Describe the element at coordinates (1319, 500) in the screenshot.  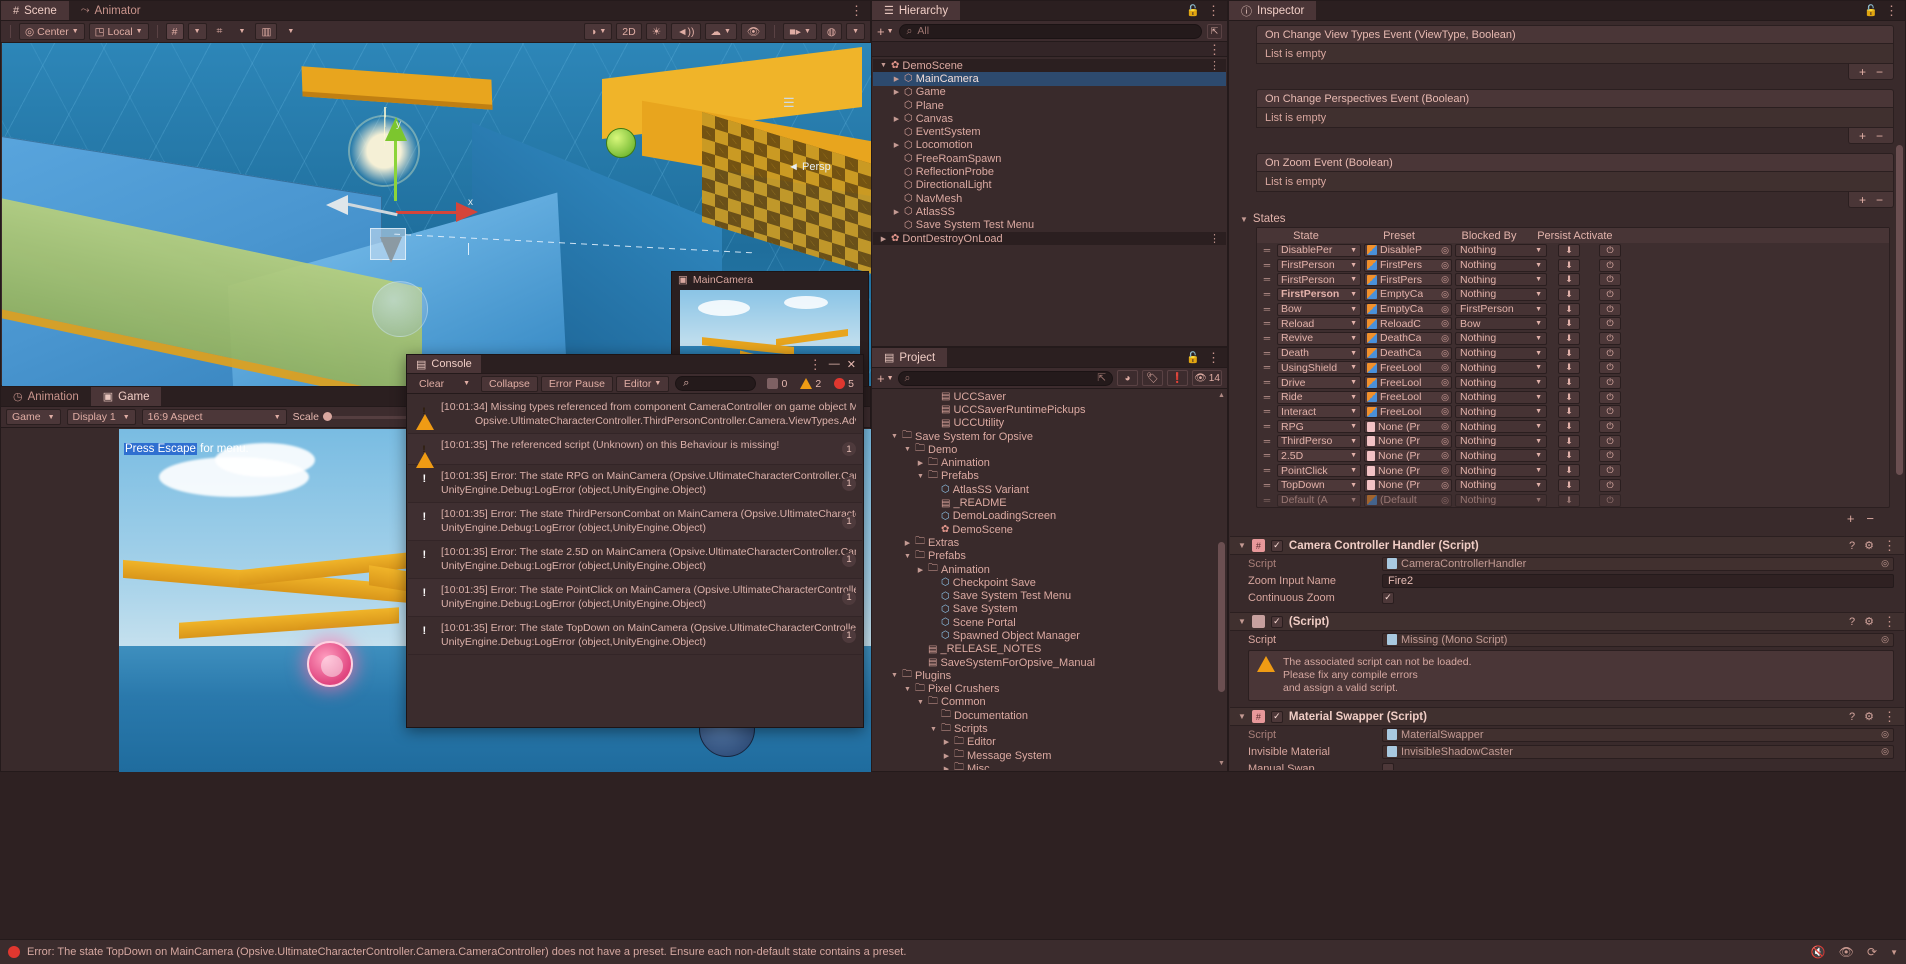
I see `state-name-dropdown: Default (A ▼` at that location.